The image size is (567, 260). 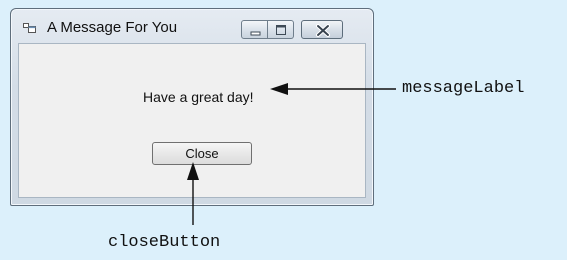 What do you see at coordinates (279, 89) in the screenshot?
I see `message-arrowhead` at bounding box center [279, 89].